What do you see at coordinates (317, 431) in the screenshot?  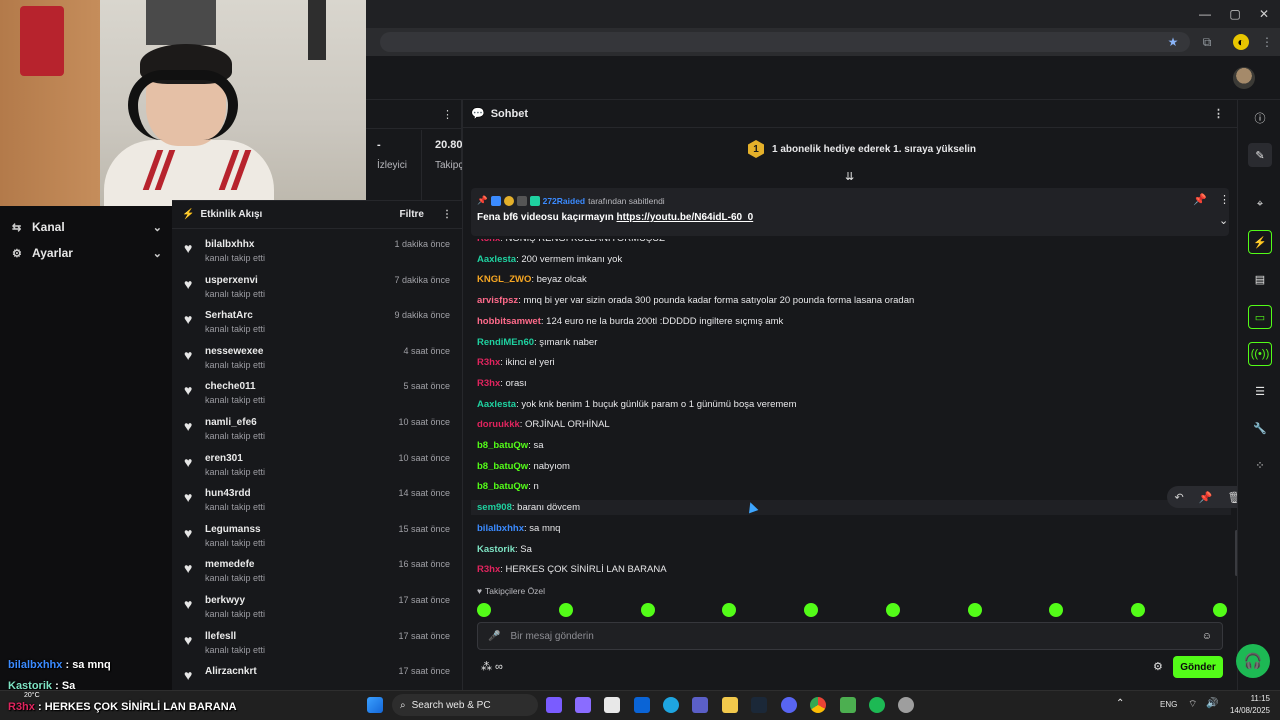 I see `activity-item: ♥ namli_efe6 kanalı takip etti 10 saat önce` at bounding box center [317, 431].